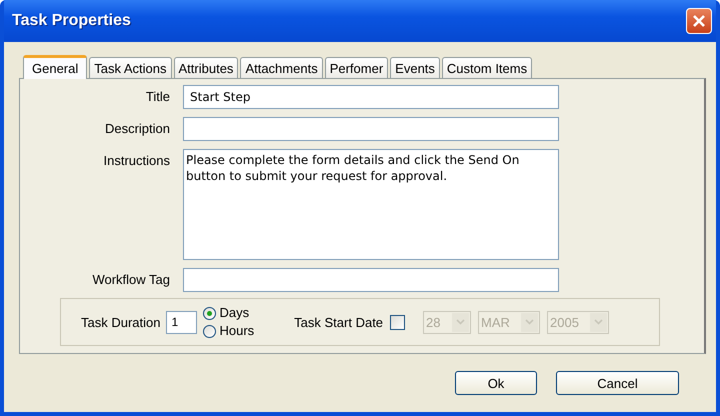  Describe the element at coordinates (71, 21) in the screenshot. I see `window-title: Task Properties` at that location.